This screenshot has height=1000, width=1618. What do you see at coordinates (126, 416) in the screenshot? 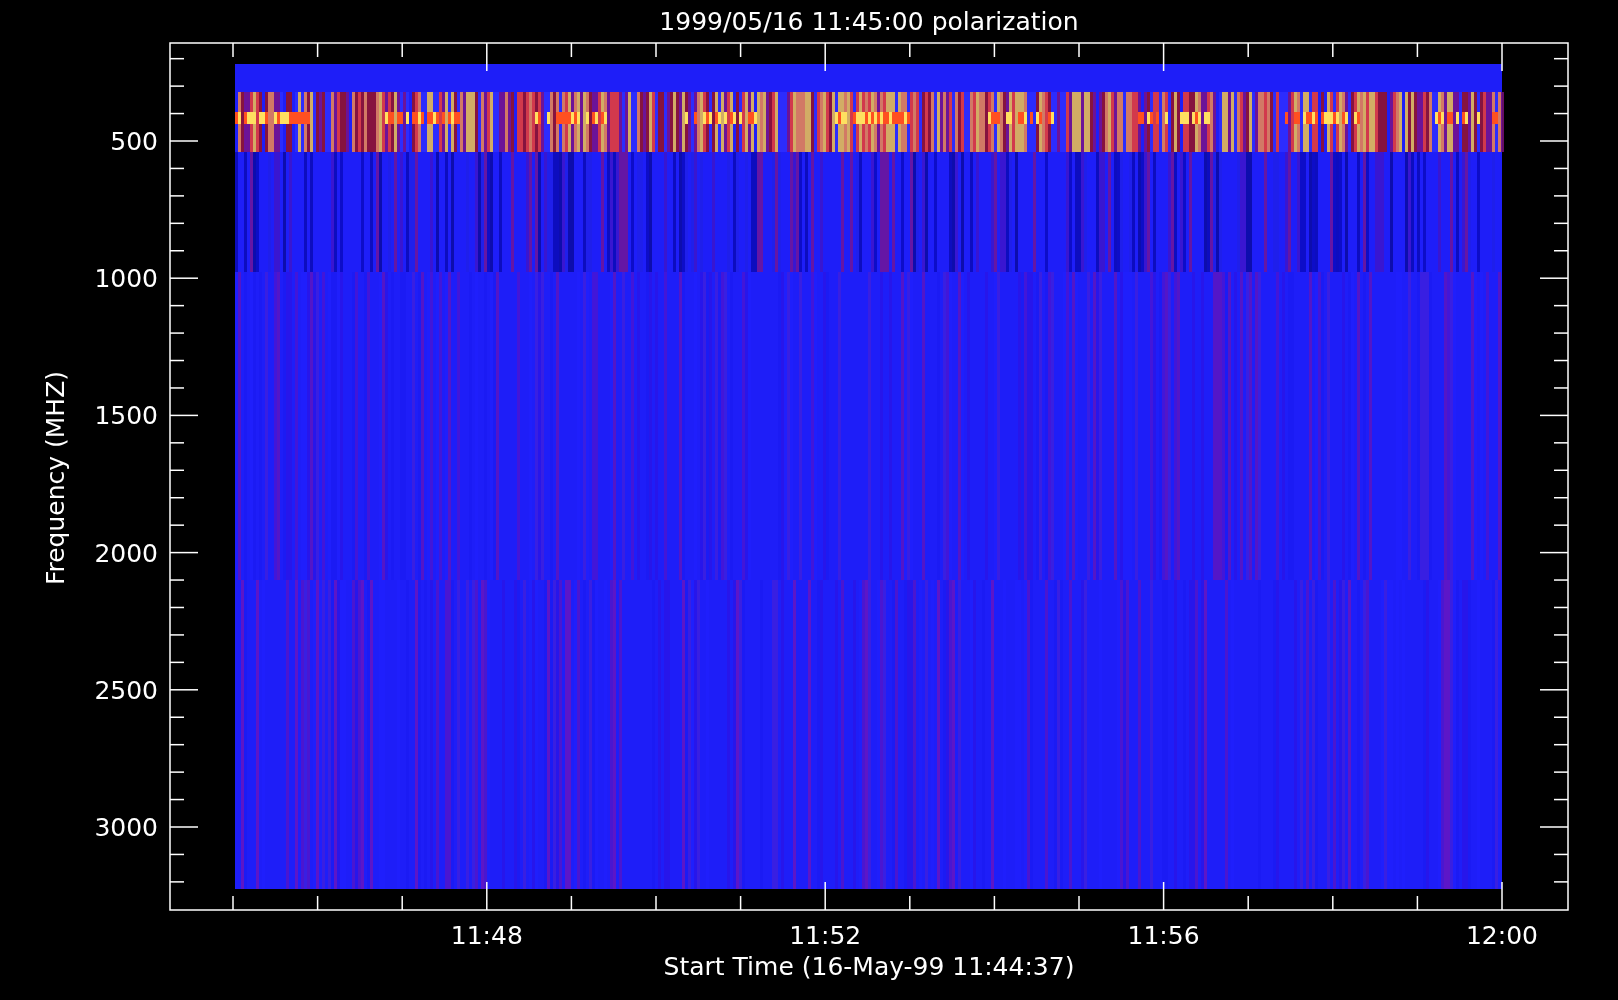
I see `y-tick-label: 1500` at bounding box center [126, 416].